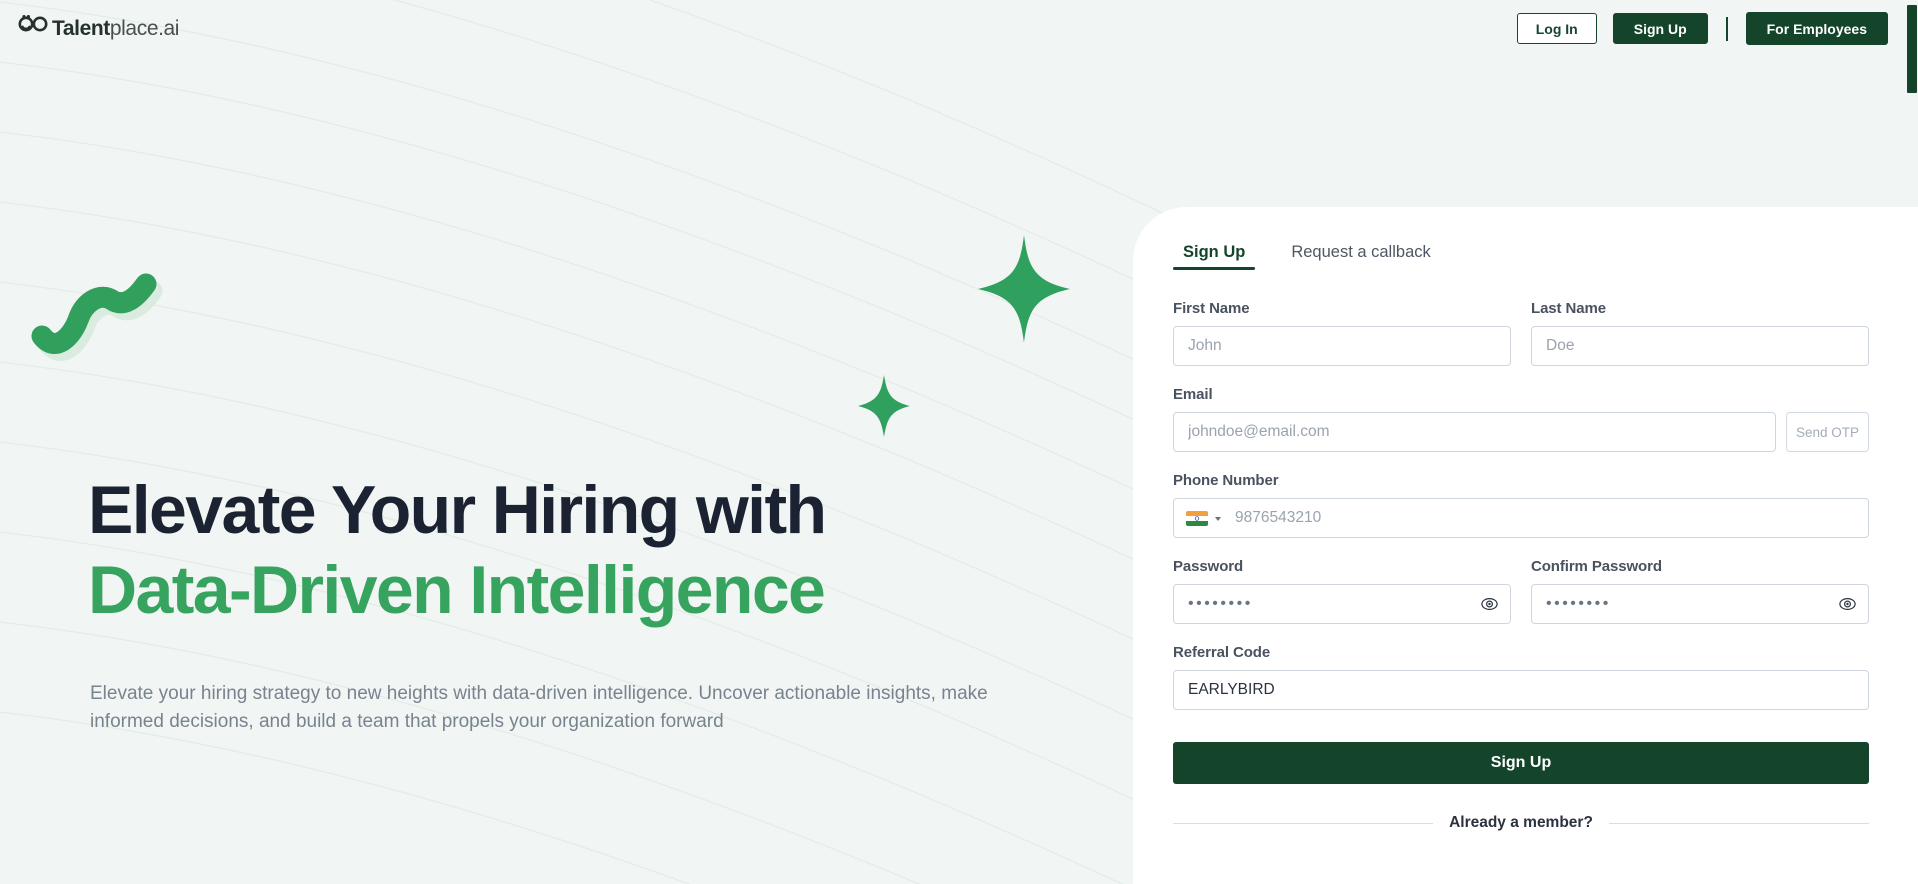  I want to click on referral-field-group: Referral Code, so click(1521, 677).